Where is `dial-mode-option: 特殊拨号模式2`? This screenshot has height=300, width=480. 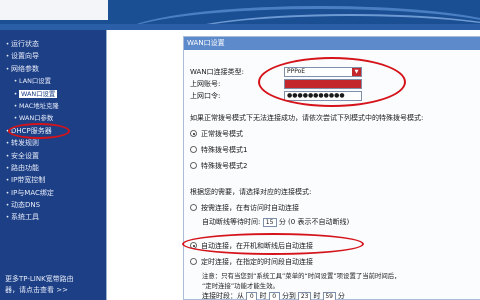
dial-mode-option: 特殊拨号模式2 is located at coordinates (218, 166).